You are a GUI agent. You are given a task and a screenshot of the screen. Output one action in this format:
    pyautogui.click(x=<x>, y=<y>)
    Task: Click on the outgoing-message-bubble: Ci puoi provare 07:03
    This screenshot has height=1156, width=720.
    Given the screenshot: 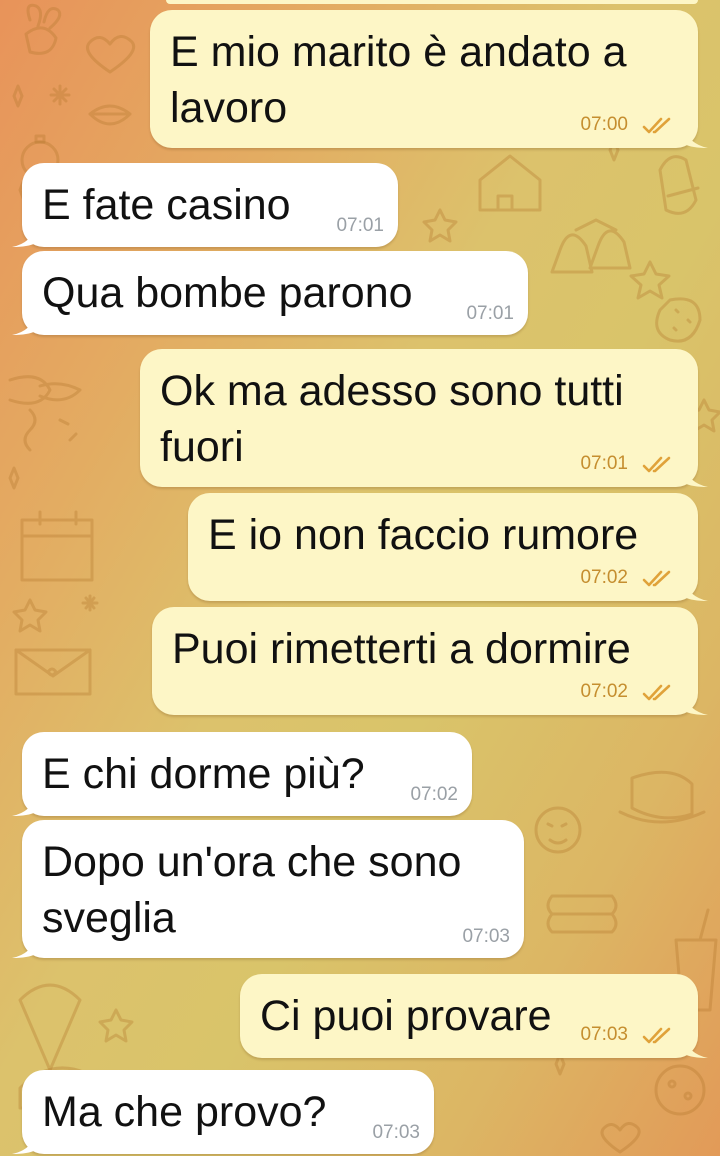 What is the action you would take?
    pyautogui.click(x=474, y=1016)
    